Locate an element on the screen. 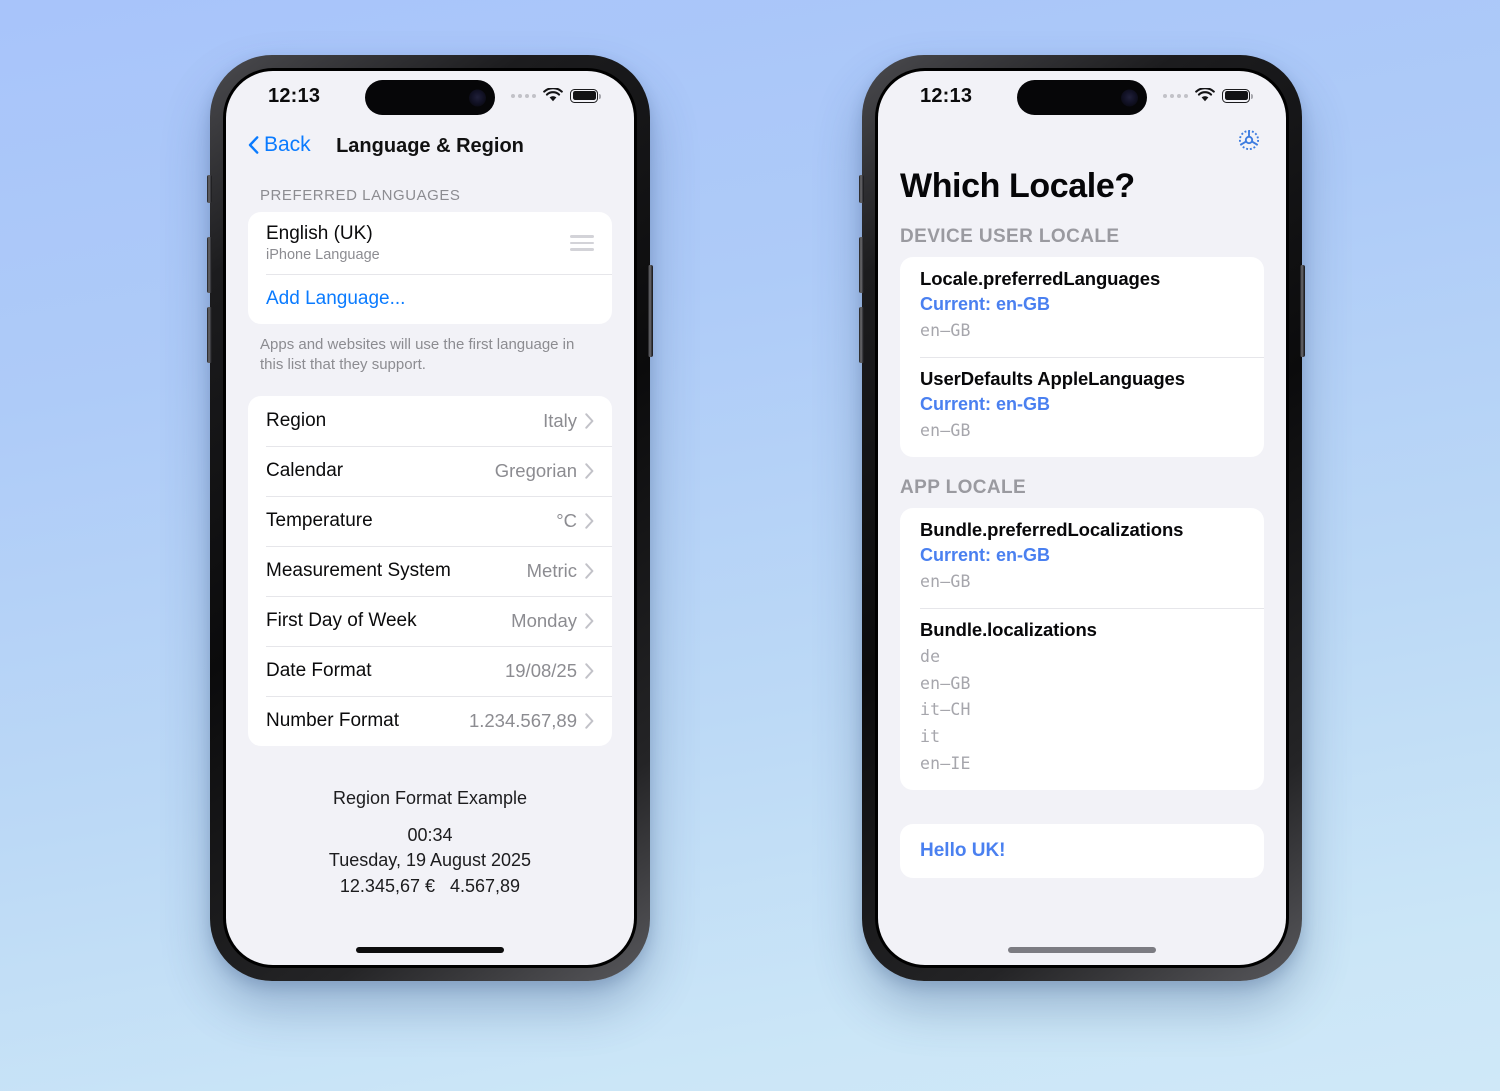  settings-row-measurement-system: Measurement System Metric is located at coordinates (430, 570).